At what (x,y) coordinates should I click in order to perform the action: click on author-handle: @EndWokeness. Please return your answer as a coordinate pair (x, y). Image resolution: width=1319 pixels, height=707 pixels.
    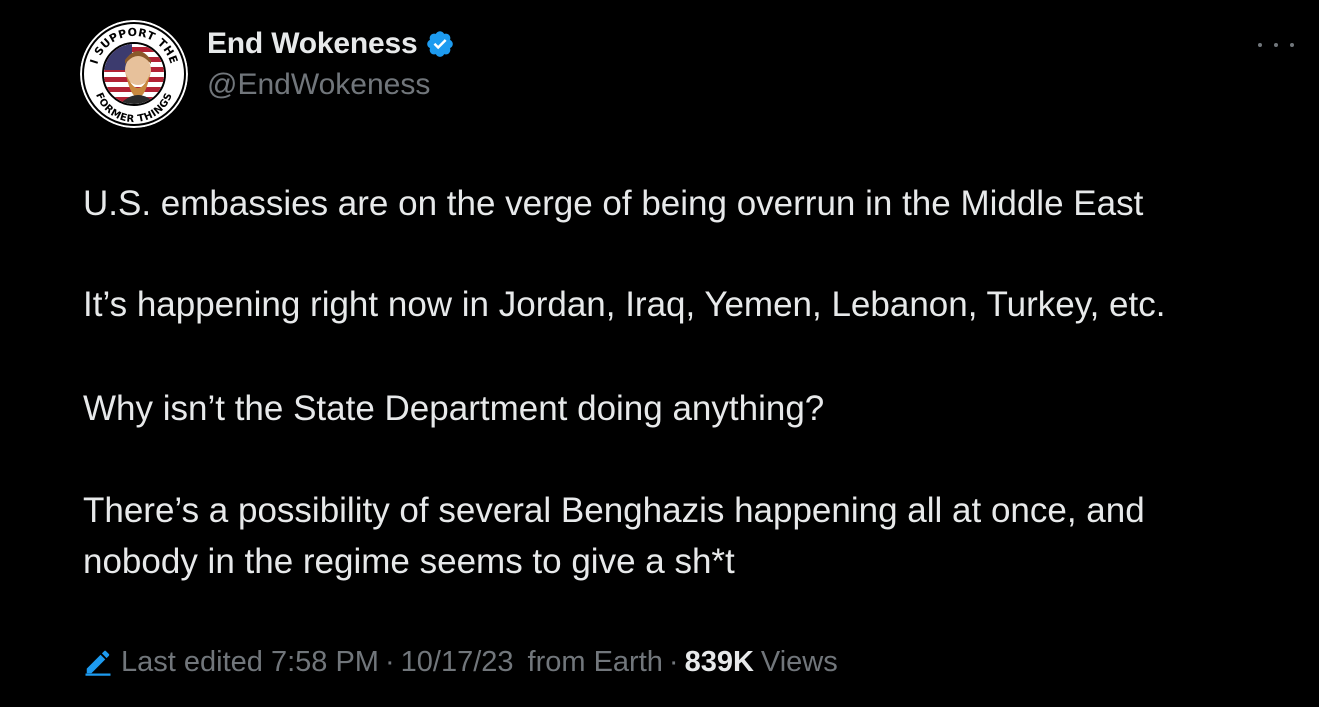
    Looking at the image, I should click on (318, 85).